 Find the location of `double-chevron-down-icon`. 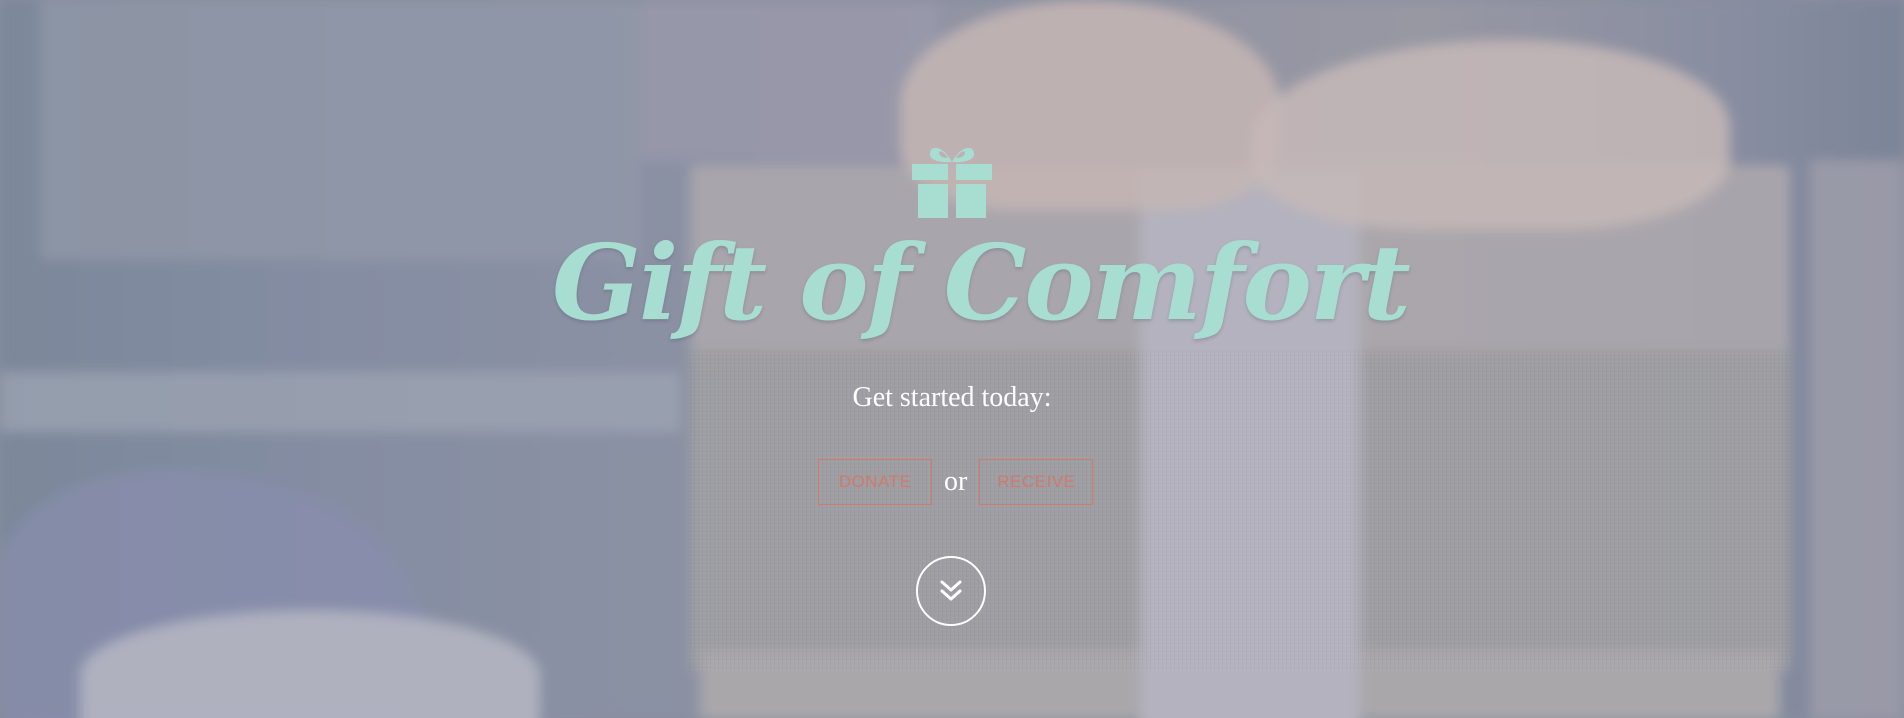

double-chevron-down-icon is located at coordinates (951, 590).